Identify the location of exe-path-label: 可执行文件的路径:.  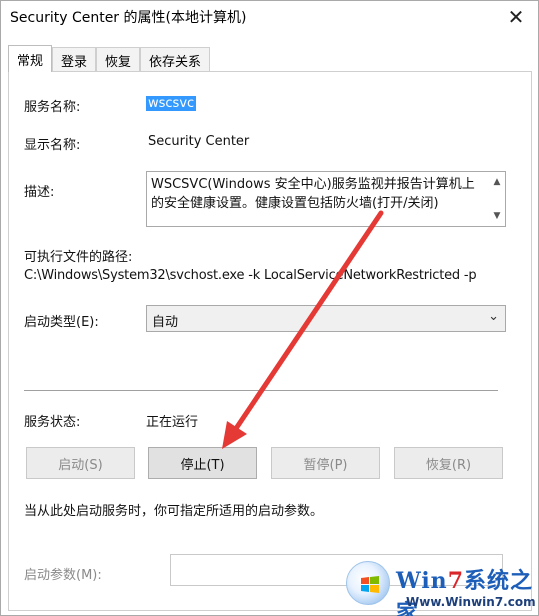
(78, 257).